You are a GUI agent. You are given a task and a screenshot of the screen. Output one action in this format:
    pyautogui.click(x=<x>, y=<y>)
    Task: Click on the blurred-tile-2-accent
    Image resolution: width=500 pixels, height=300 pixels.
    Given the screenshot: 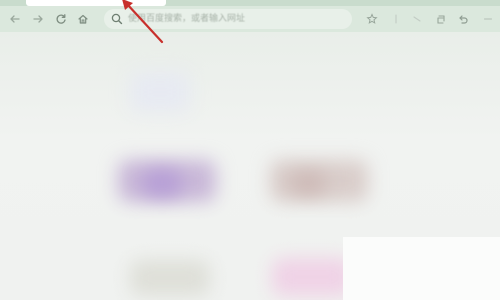 What is the action you would take?
    pyautogui.click(x=308, y=183)
    